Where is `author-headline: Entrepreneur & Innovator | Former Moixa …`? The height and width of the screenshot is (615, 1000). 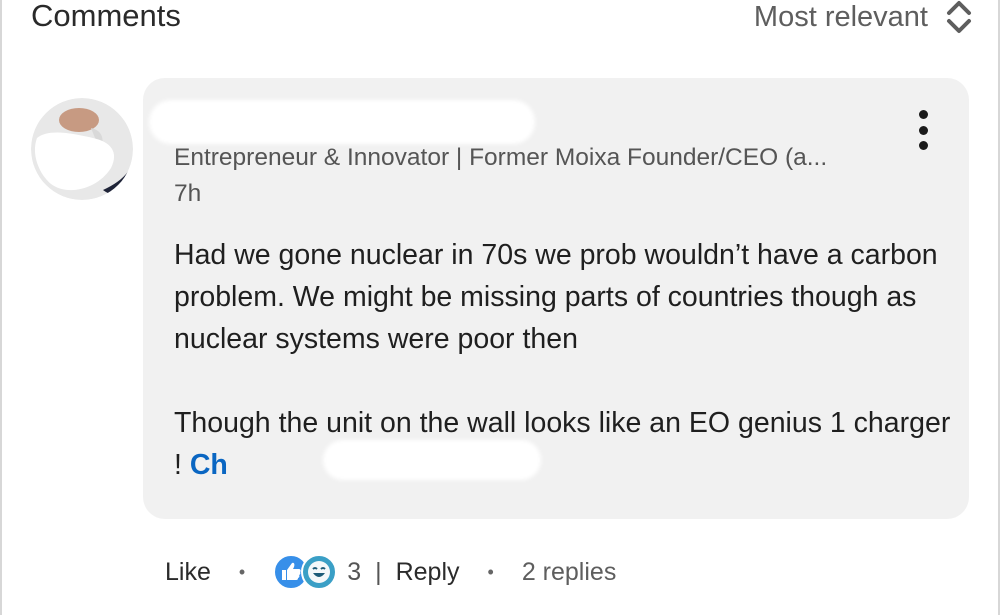 author-headline: Entrepreneur & Innovator | Former Moixa … is located at coordinates (501, 157).